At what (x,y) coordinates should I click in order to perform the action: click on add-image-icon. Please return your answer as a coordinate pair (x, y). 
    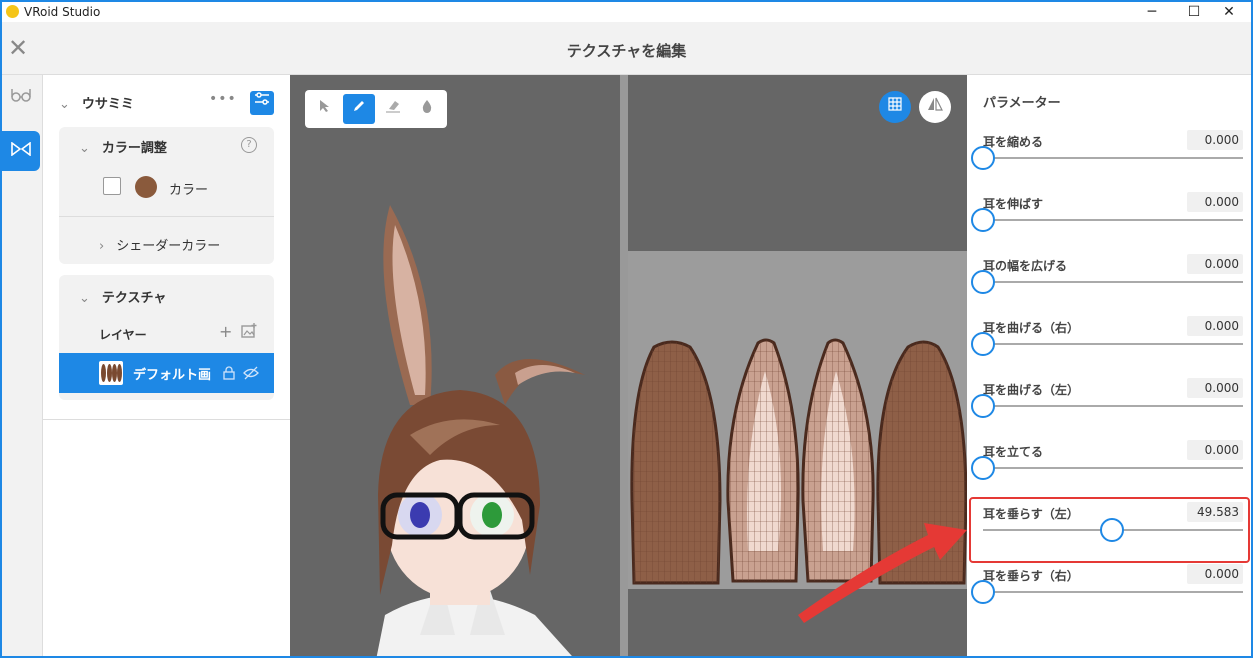
    Looking at the image, I should click on (249, 333).